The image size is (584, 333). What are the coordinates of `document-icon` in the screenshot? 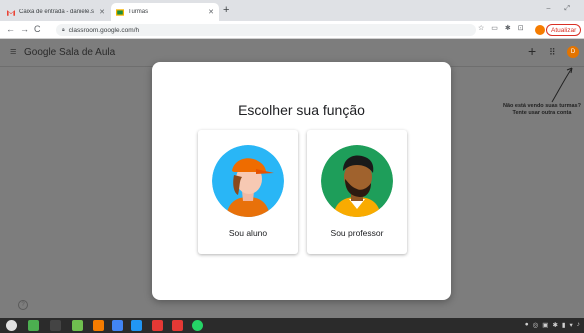 It's located at (136, 325).